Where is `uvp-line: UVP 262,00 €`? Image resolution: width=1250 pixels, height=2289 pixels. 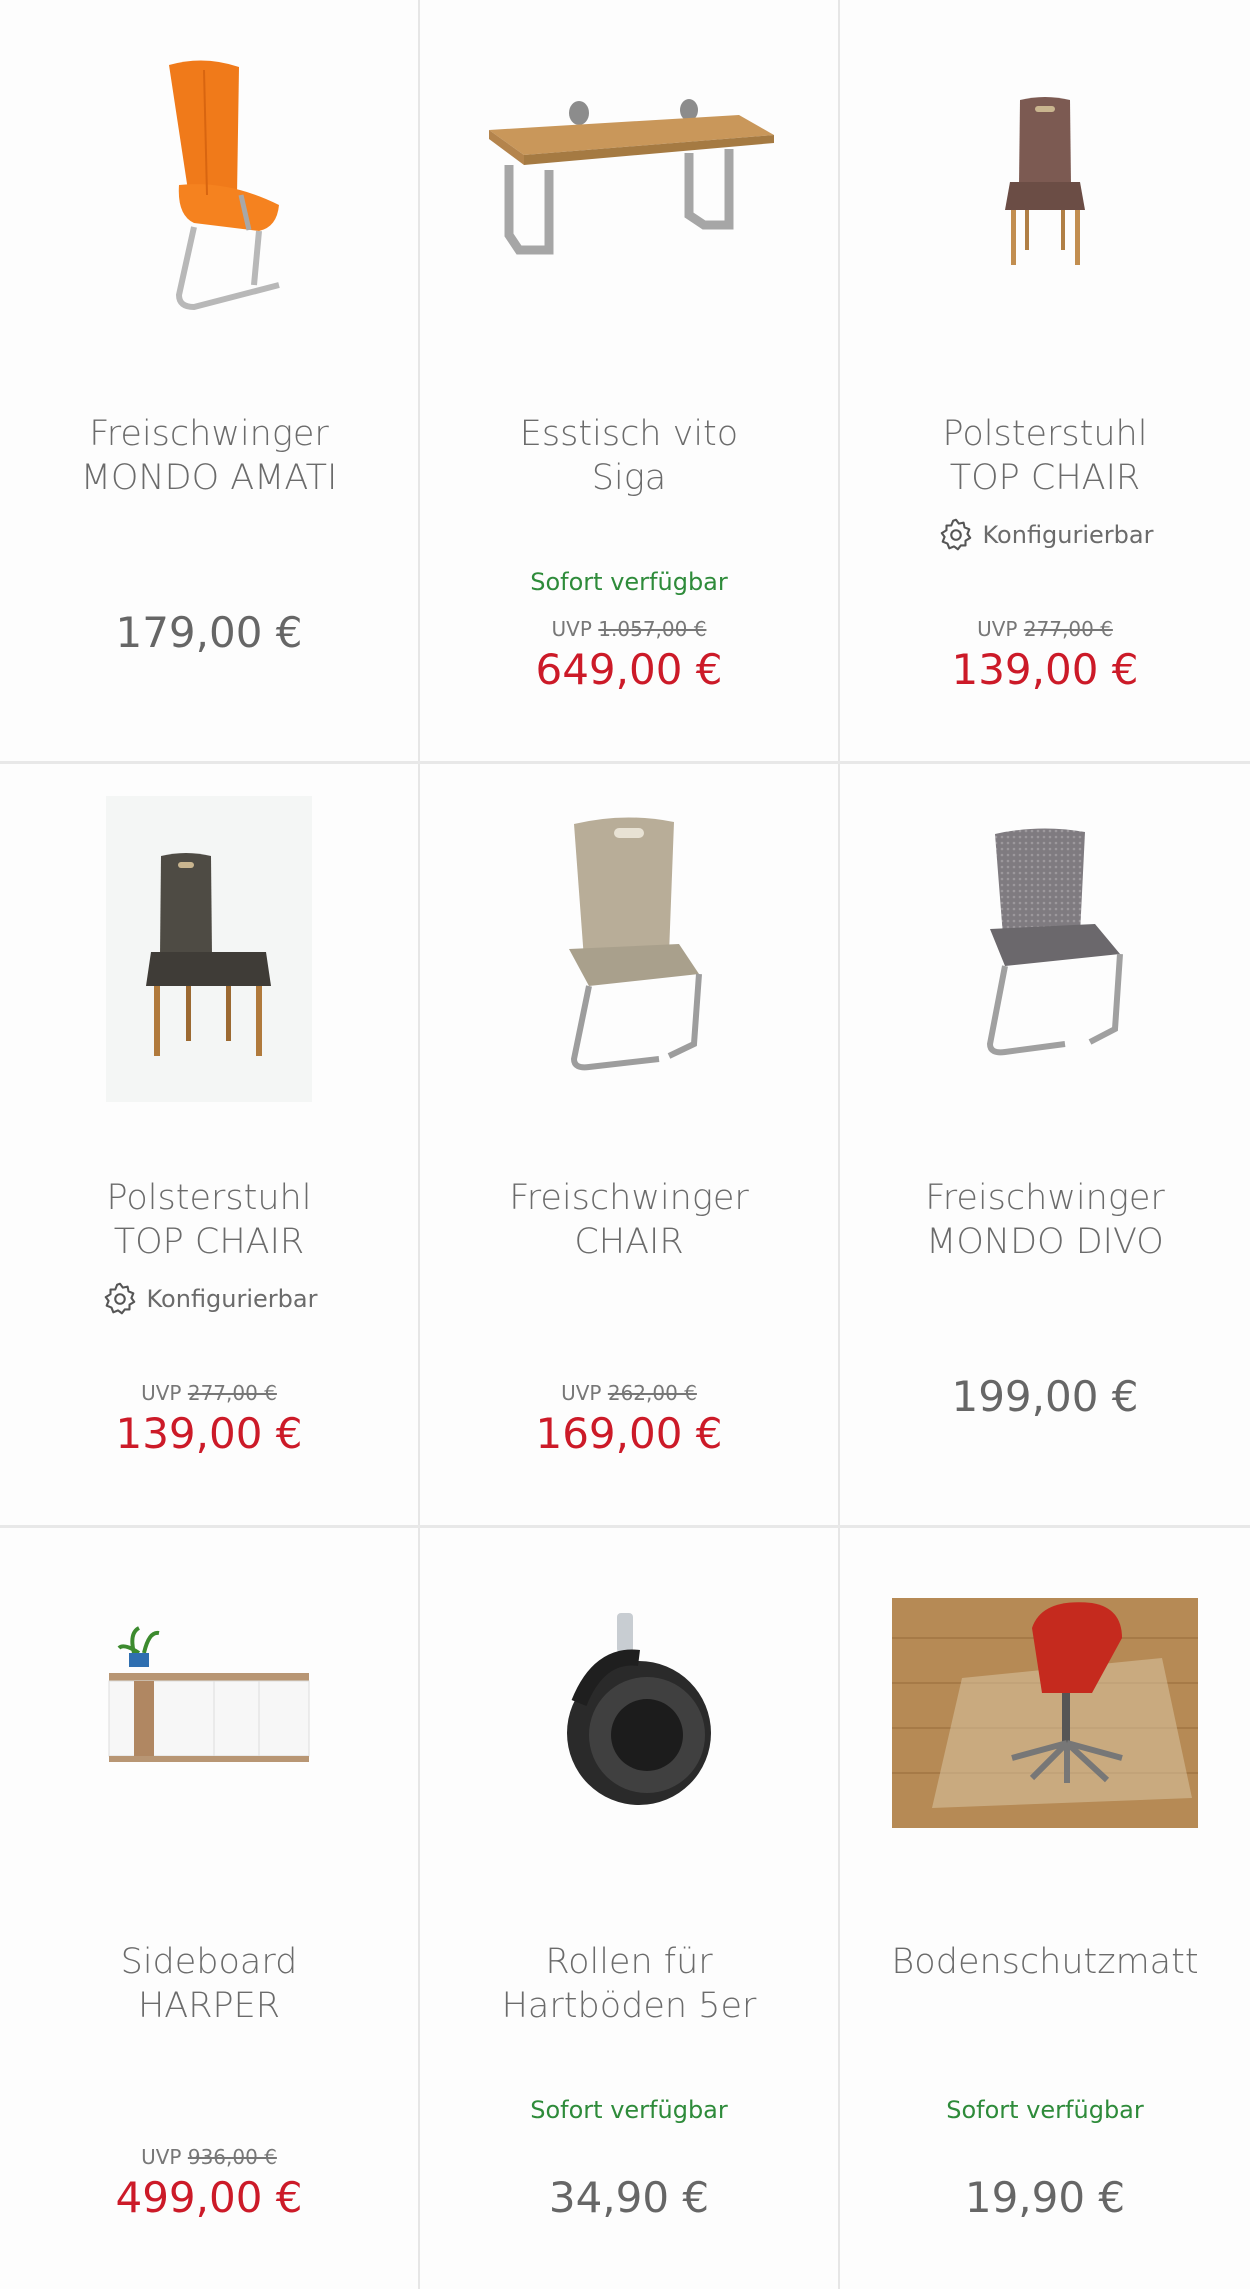
uvp-line: UVP 262,00 € is located at coordinates (629, 1393).